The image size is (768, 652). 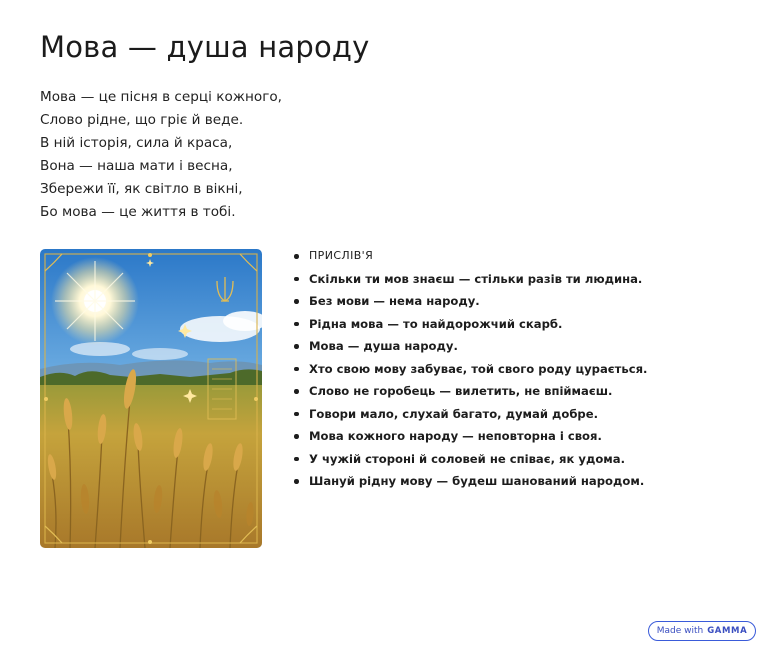 I want to click on poem-line: Вона — наша мати і весна,, so click(x=136, y=166).